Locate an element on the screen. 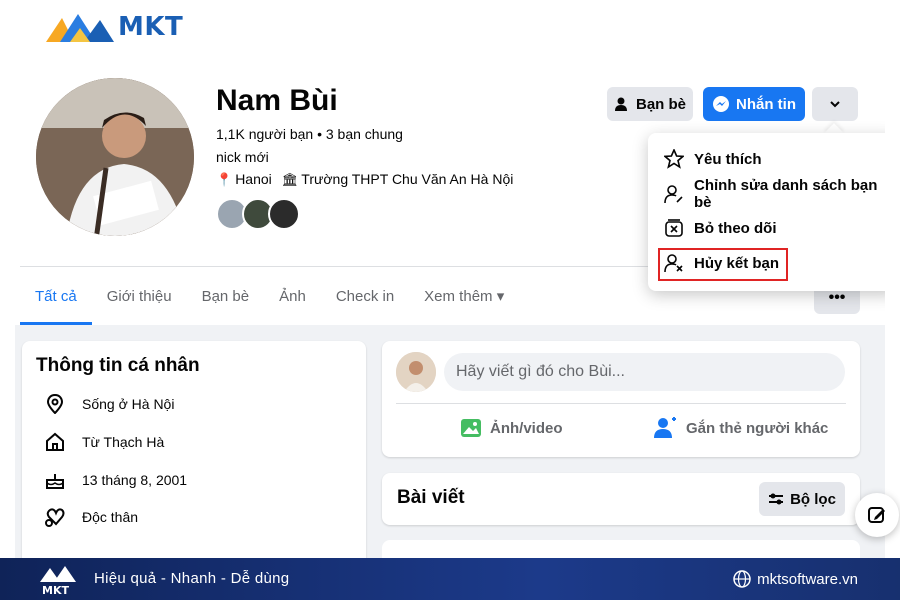 The height and width of the screenshot is (600, 900). tab-check-in: Check in is located at coordinates (365, 300).